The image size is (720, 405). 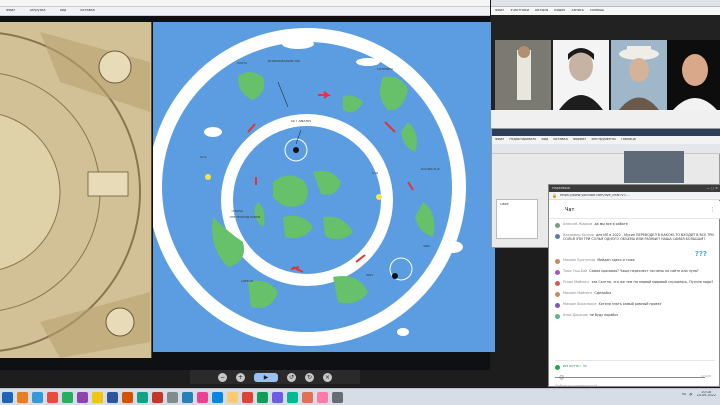 What do you see at coordinates (222, 377) in the screenshot?
I see `zoom-out-icon: −` at bounding box center [222, 377].